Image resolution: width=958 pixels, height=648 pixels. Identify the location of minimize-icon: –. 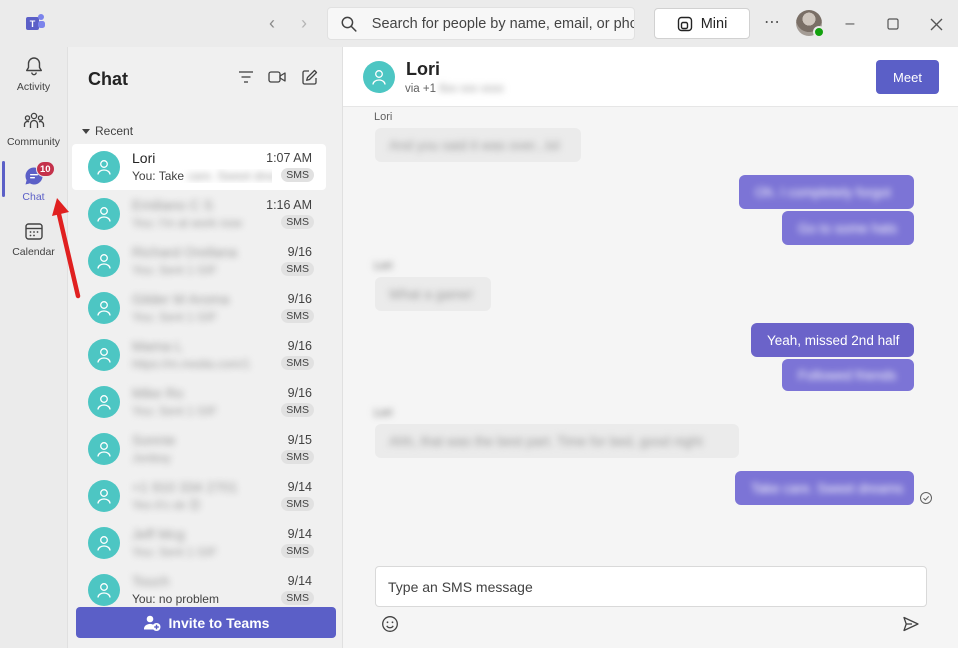
(850, 24).